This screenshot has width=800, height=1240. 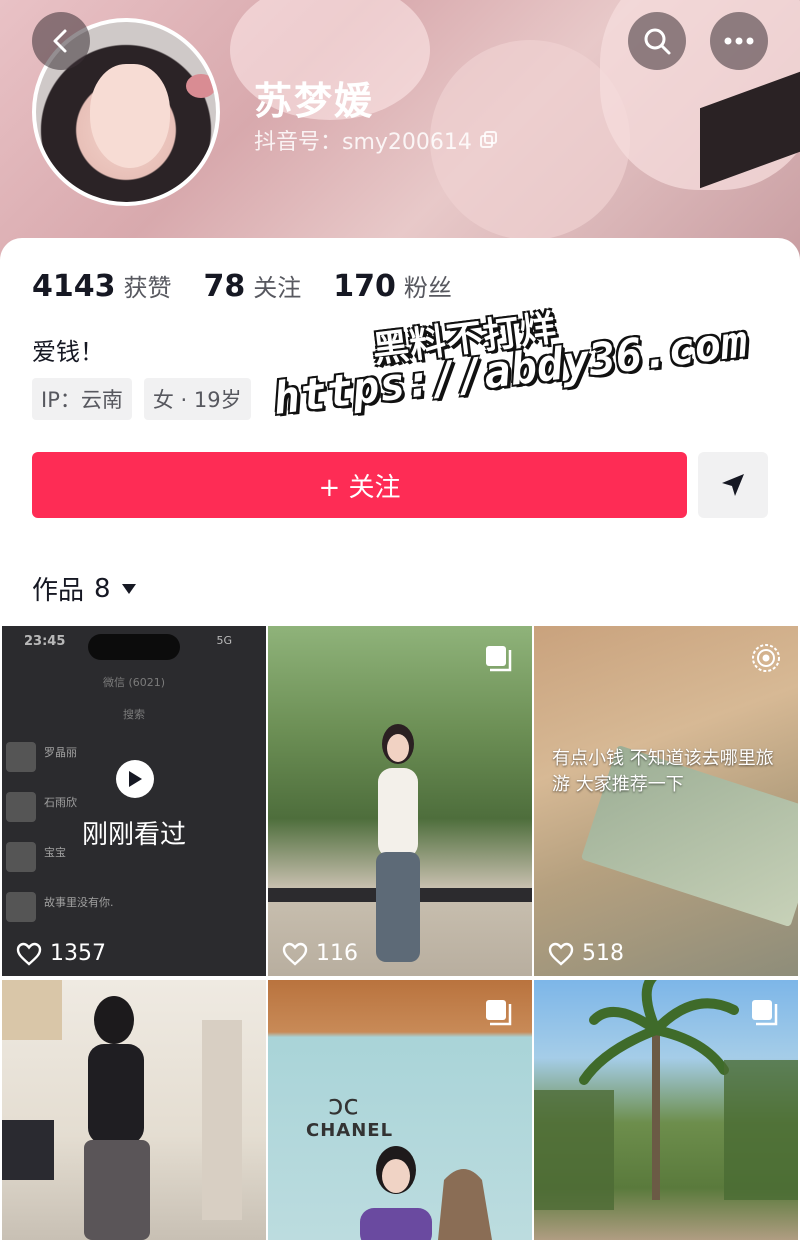 I want to click on play-icon, so click(x=135, y=779).